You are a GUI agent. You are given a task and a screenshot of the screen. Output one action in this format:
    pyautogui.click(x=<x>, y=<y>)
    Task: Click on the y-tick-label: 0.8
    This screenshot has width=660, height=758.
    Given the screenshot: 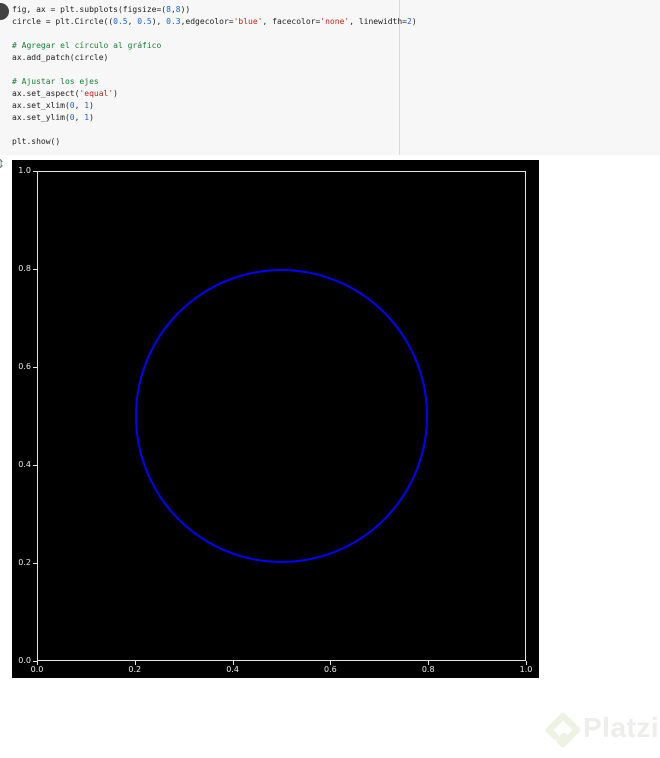 What is the action you would take?
    pyautogui.click(x=24, y=268)
    